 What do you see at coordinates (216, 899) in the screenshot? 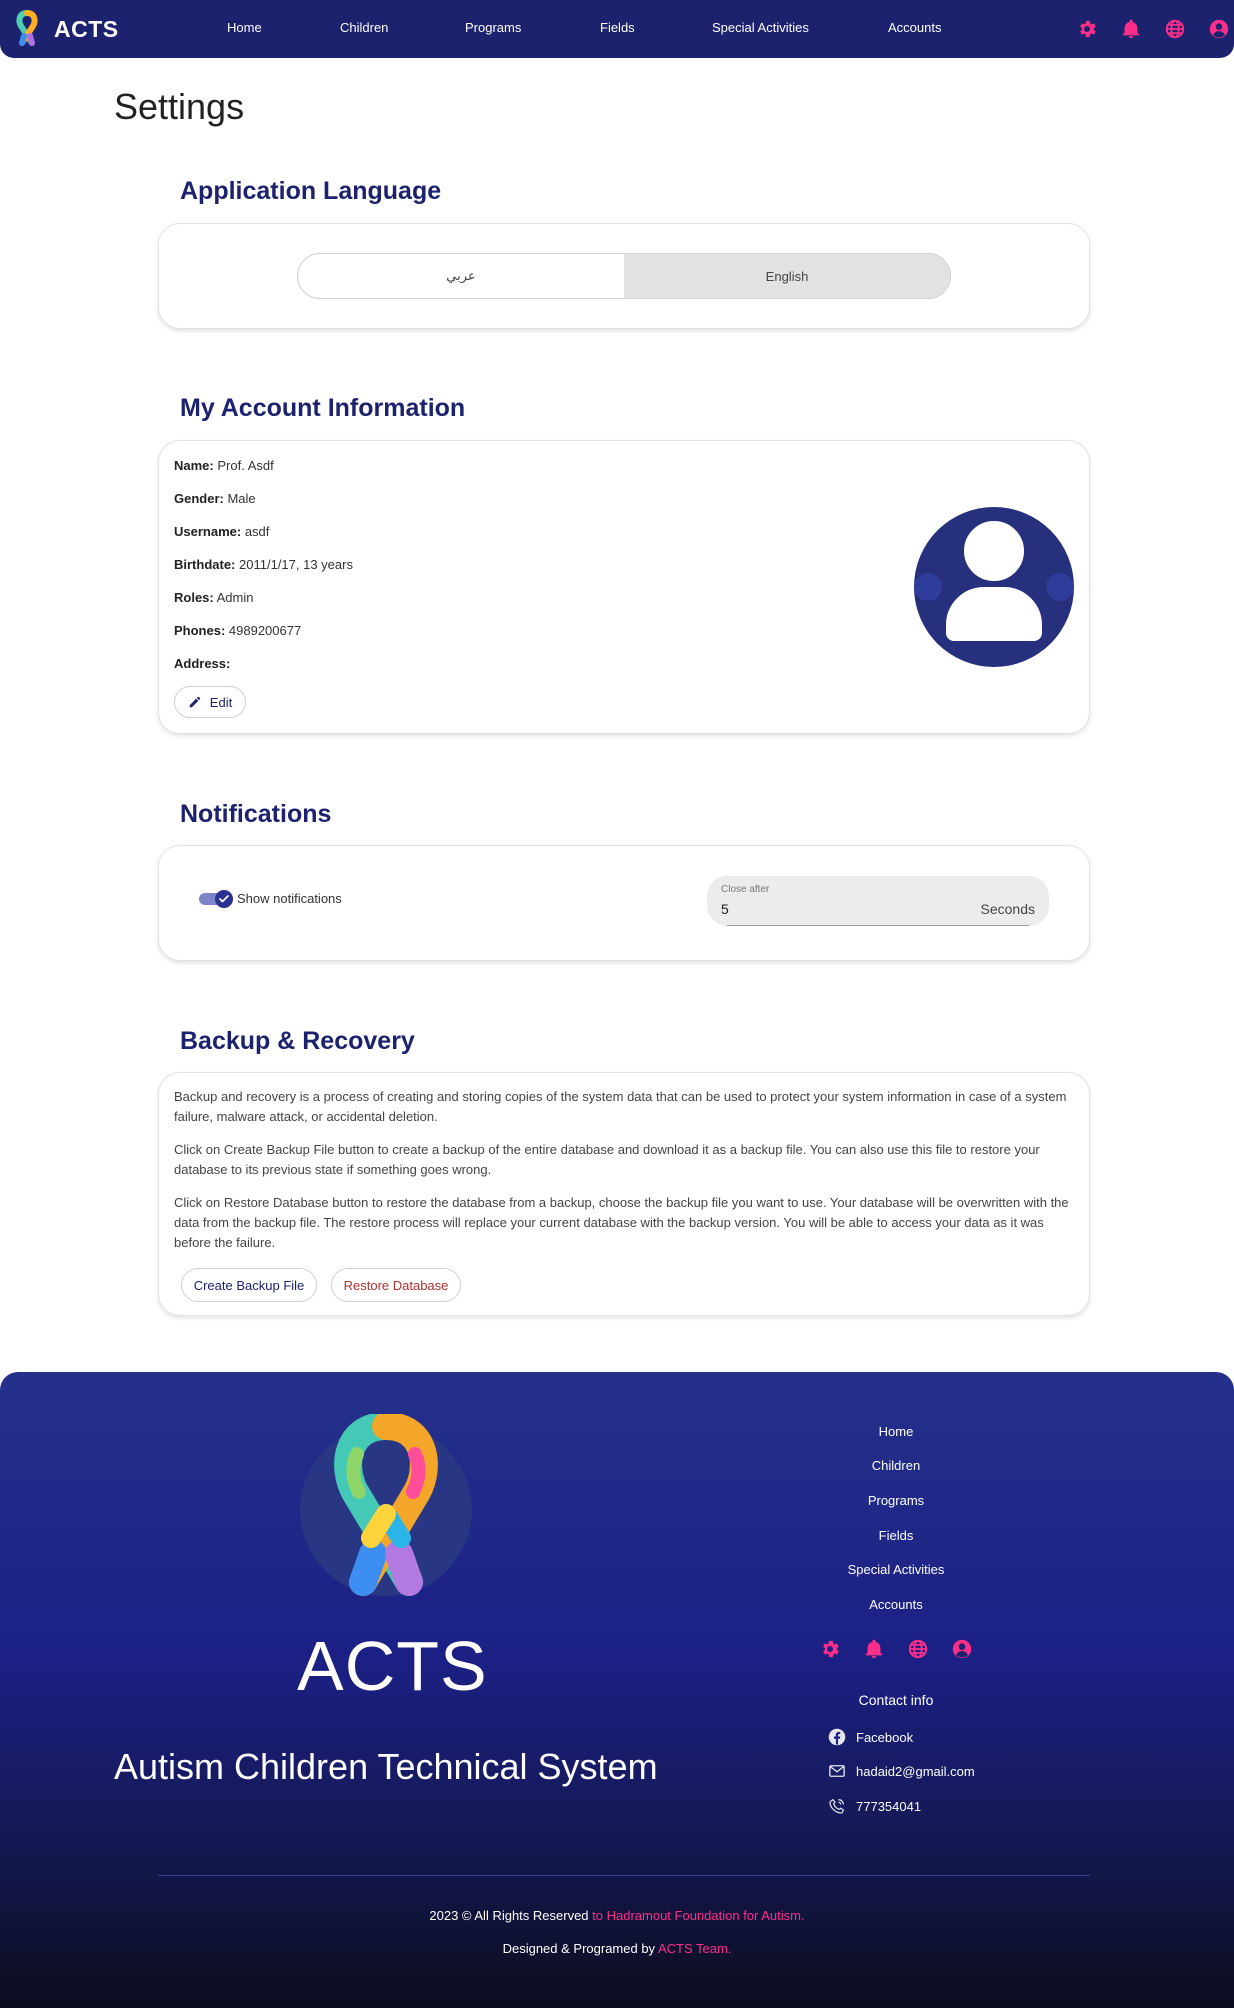
I see `show-notifications-toggle` at bounding box center [216, 899].